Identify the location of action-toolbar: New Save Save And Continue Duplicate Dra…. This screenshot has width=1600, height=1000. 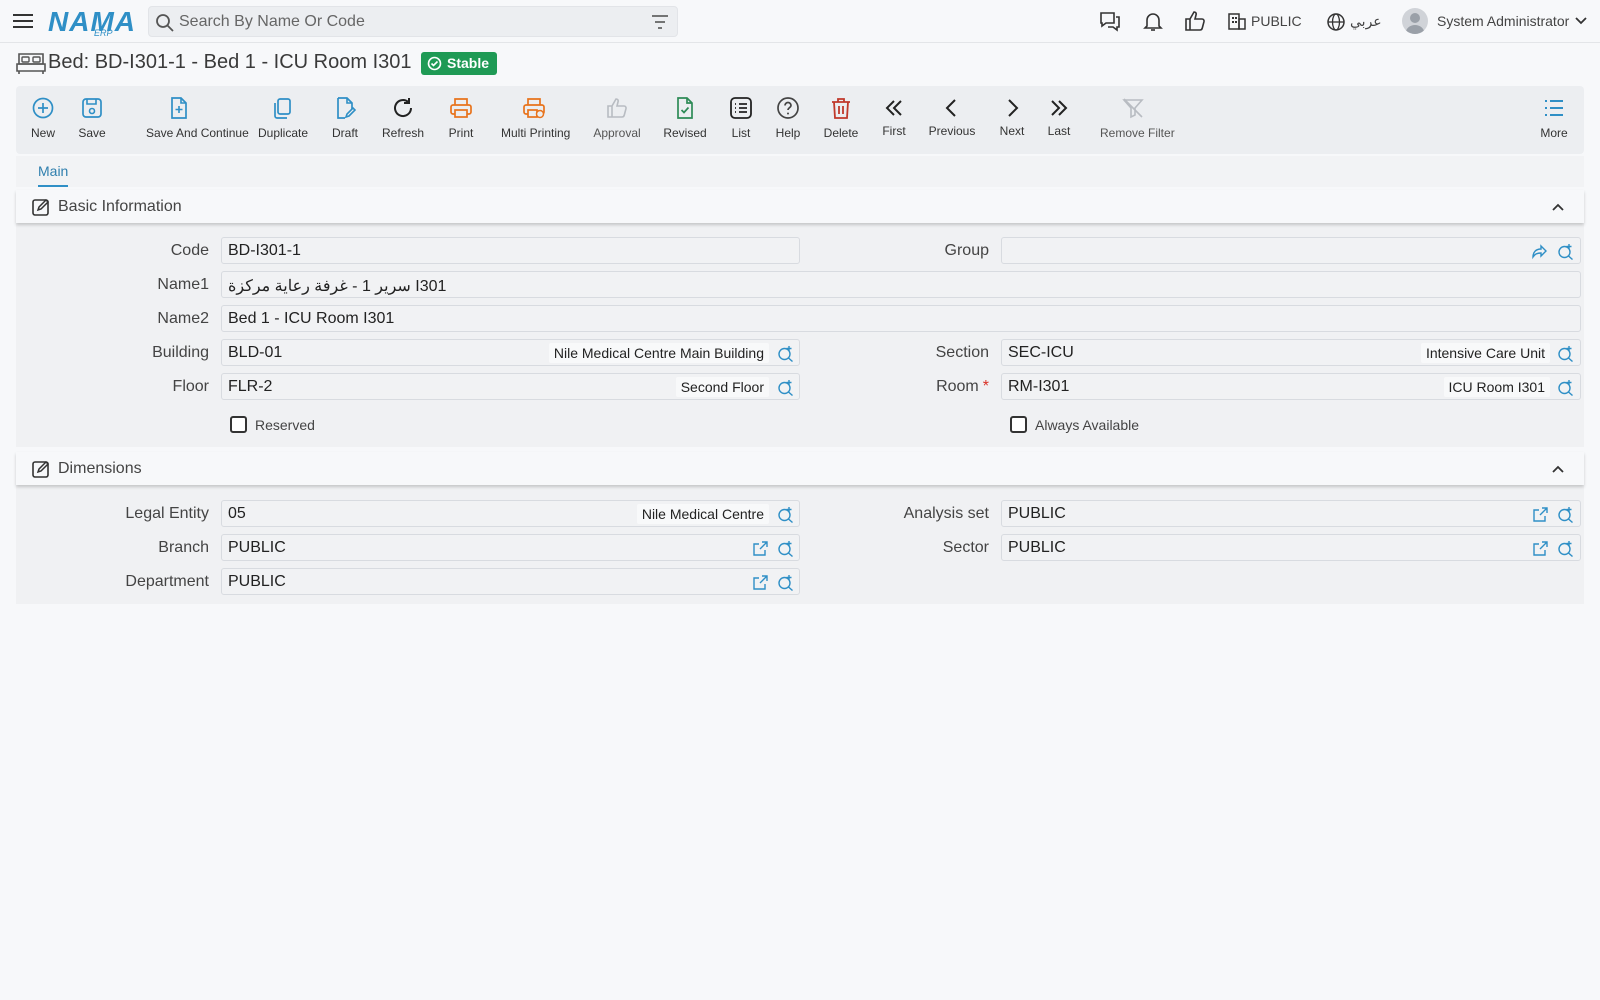
(800, 120).